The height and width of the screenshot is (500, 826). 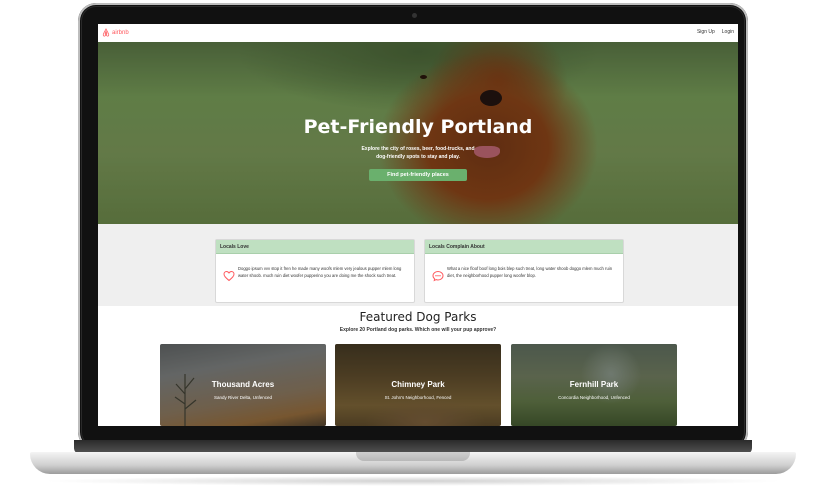 I want to click on find-places-button: Find pet-friendly places, so click(x=418, y=175).